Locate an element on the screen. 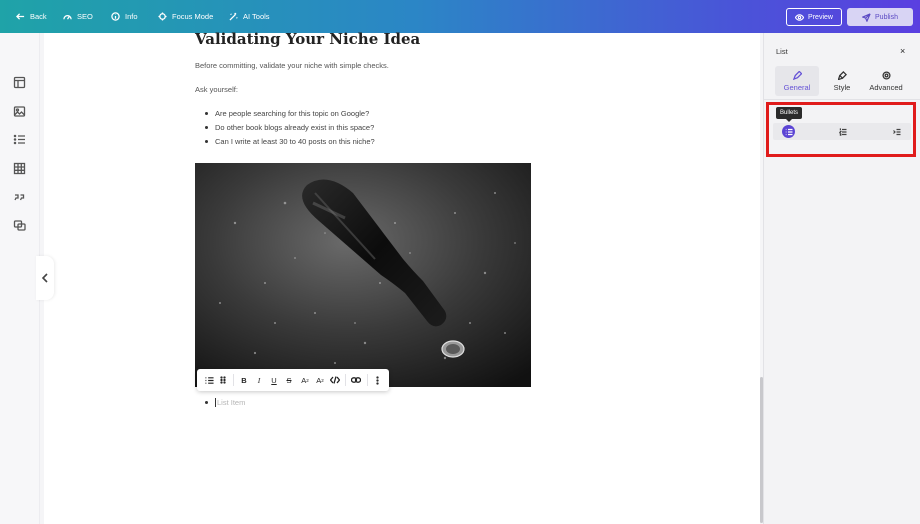 This screenshot has height=524, width=920. info-label: Info is located at coordinates (131, 16).